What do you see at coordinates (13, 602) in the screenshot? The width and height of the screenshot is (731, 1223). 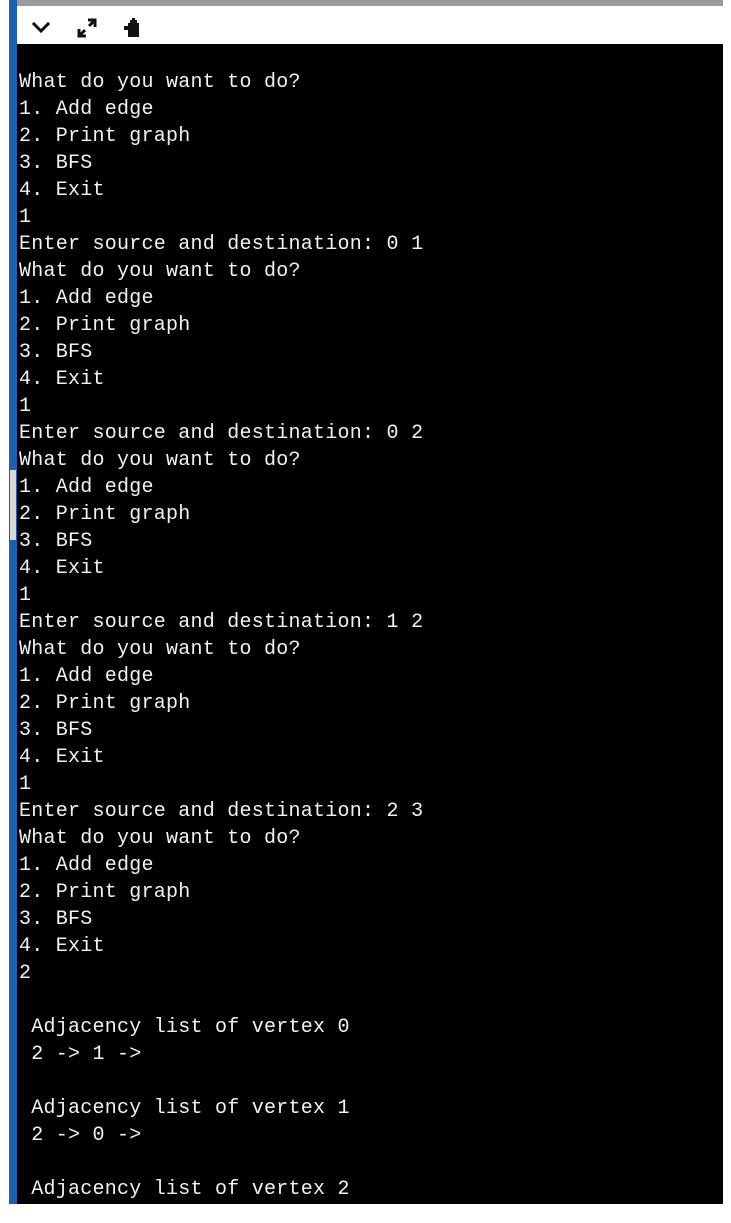 I see `window-left-edge` at bounding box center [13, 602].